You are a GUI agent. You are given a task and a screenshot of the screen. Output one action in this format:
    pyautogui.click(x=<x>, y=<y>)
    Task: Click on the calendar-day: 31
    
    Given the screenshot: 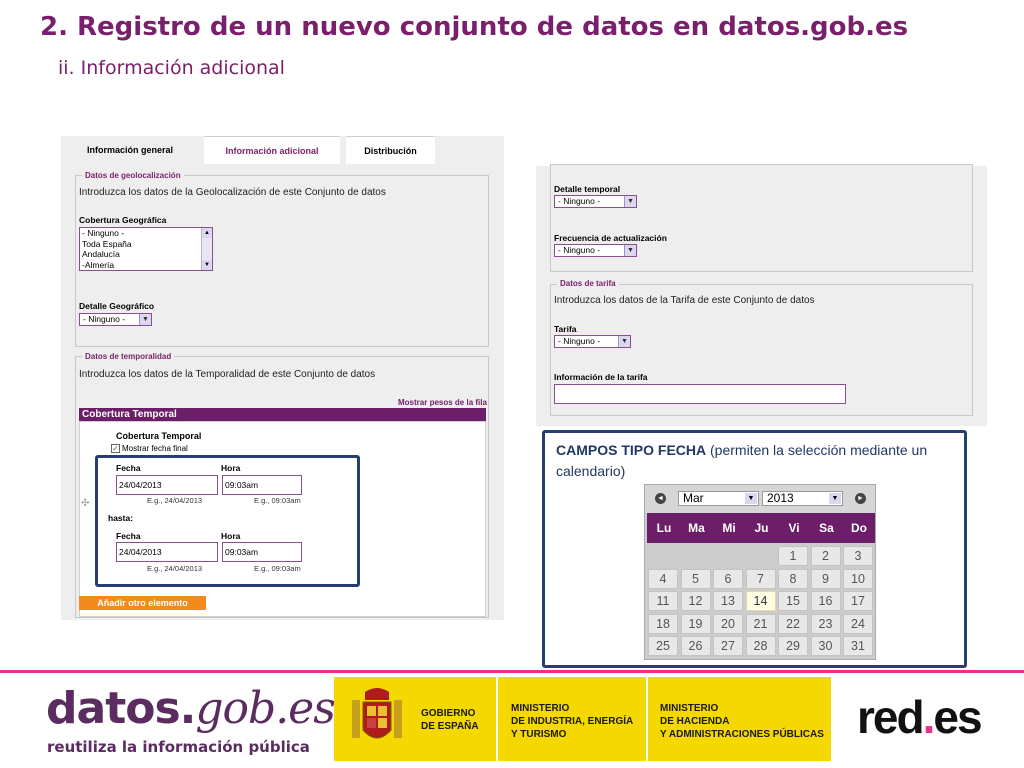 What is the action you would take?
    pyautogui.click(x=858, y=646)
    